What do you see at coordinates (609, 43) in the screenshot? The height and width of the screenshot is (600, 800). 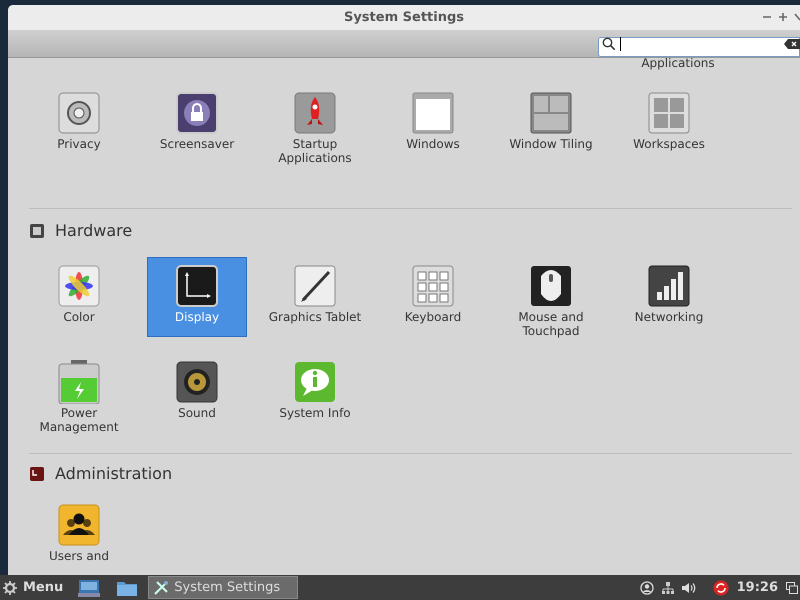 I see `search-icon` at bounding box center [609, 43].